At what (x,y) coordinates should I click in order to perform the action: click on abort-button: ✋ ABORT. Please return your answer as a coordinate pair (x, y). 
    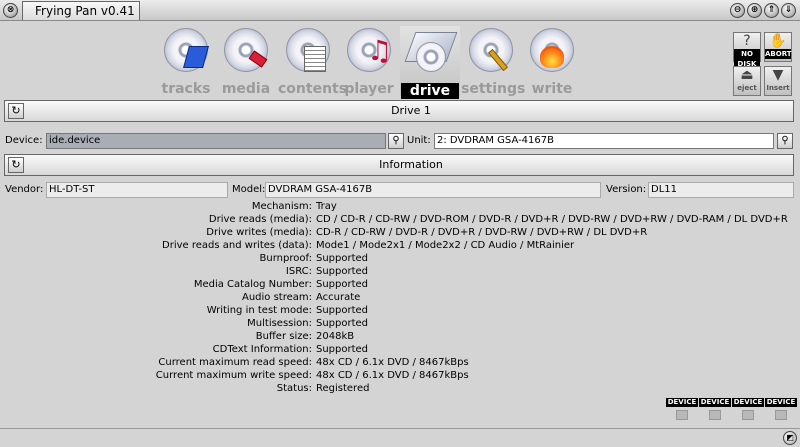
    Looking at the image, I should click on (778, 47).